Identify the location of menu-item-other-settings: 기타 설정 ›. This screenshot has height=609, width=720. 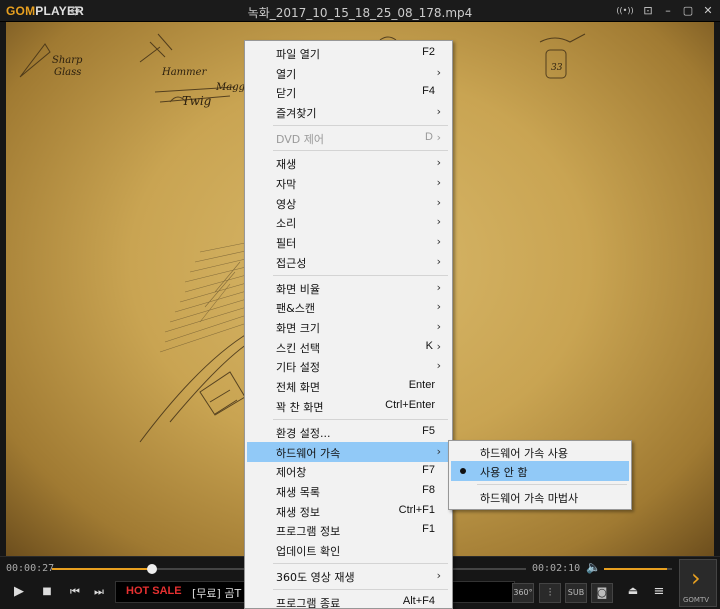
(348, 366).